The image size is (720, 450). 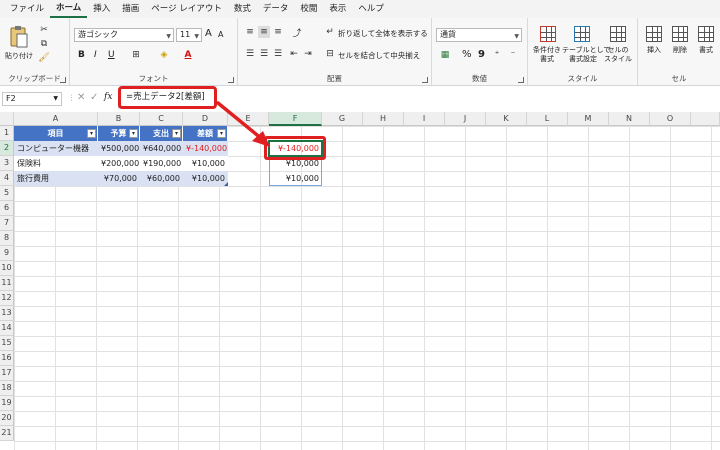 What do you see at coordinates (479, 35) in the screenshot?
I see `number-format-select: 通貨 ▼` at bounding box center [479, 35].